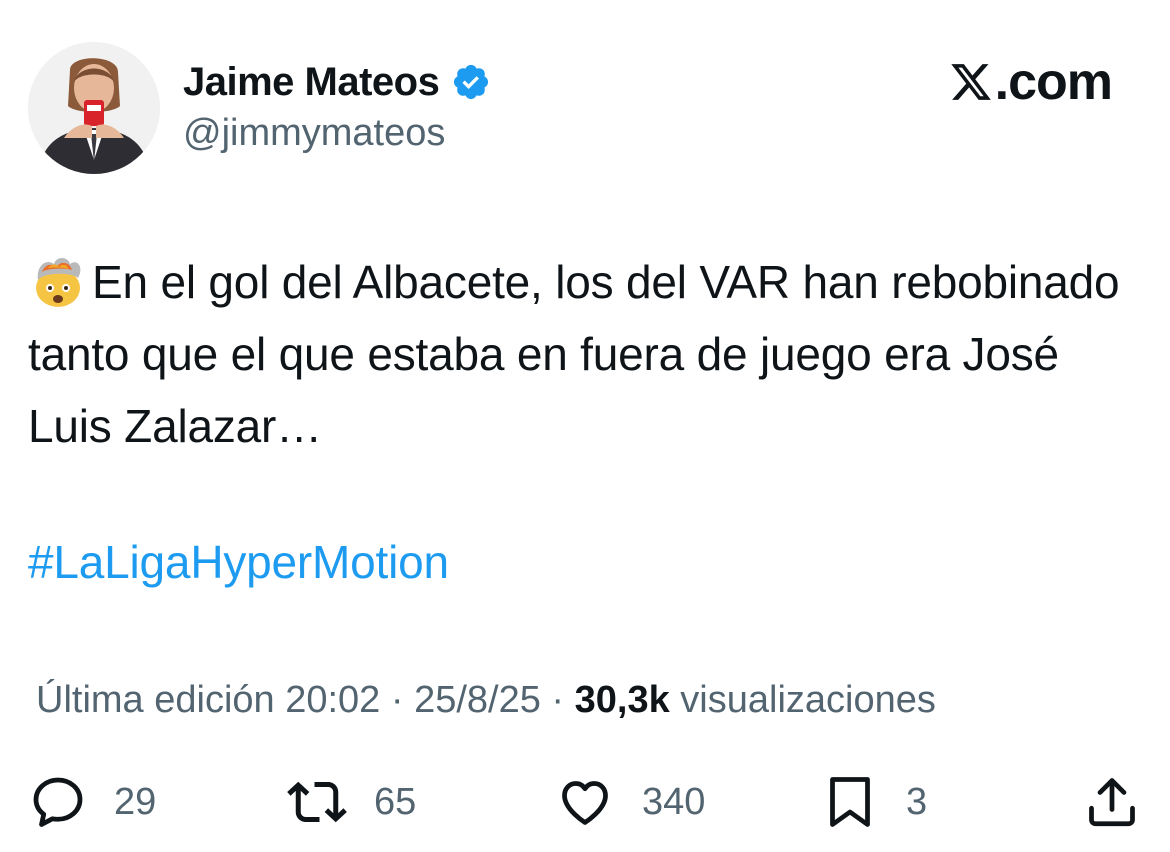 This screenshot has width=1170, height=852. I want to click on share-button, so click(1112, 802).